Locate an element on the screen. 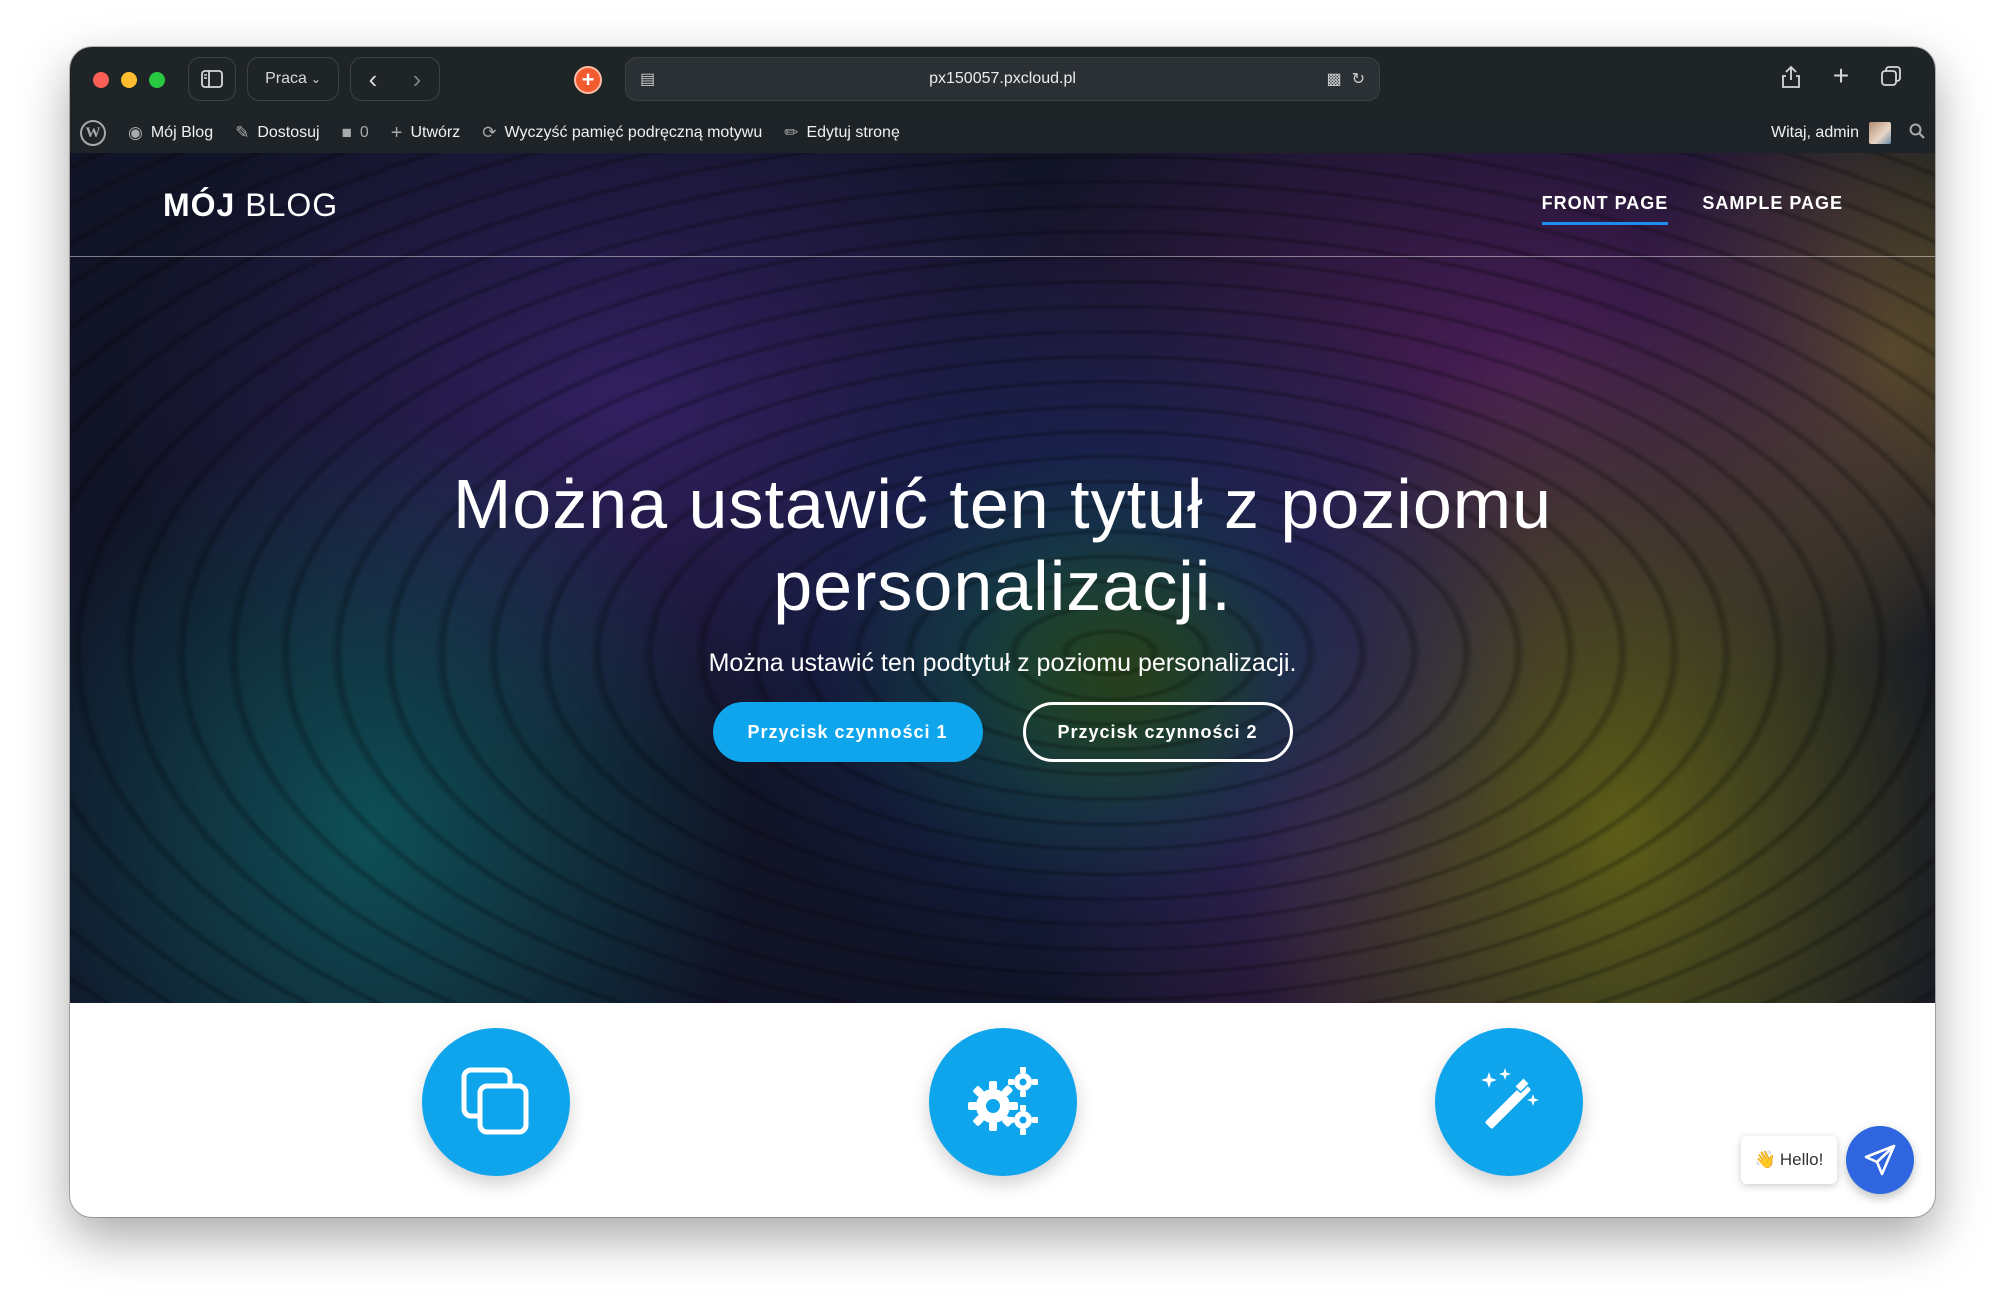 This screenshot has height=1306, width=2000. maximize-window-button is located at coordinates (157, 80).